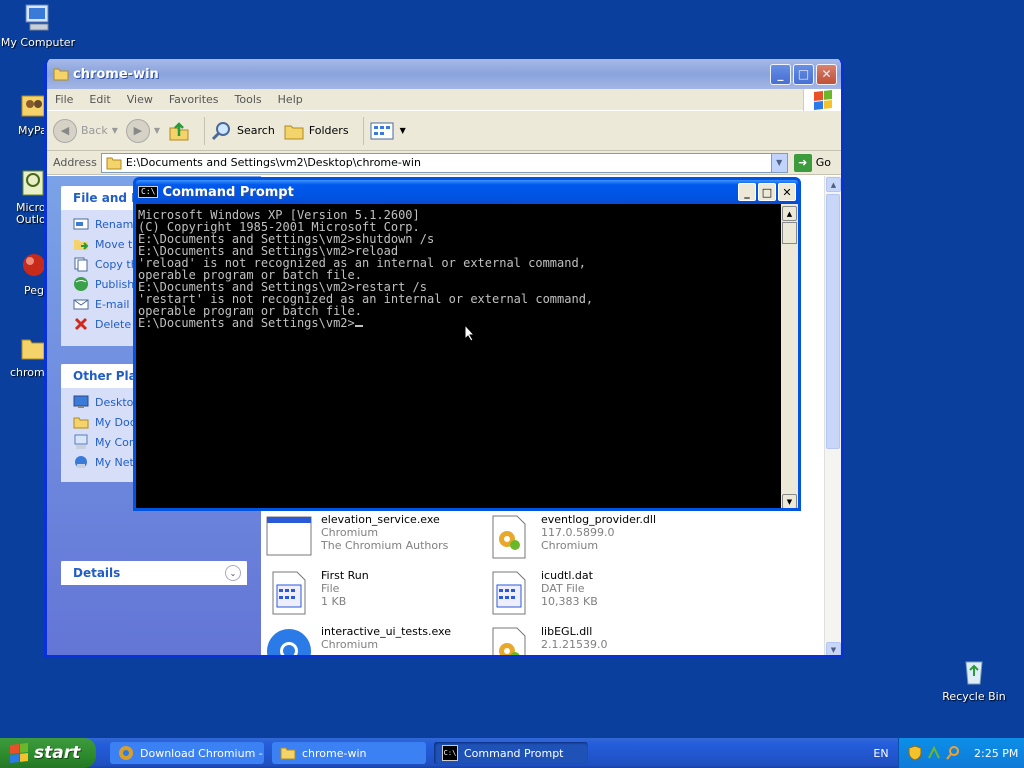  I want to click on start-button: start, so click(48, 753).